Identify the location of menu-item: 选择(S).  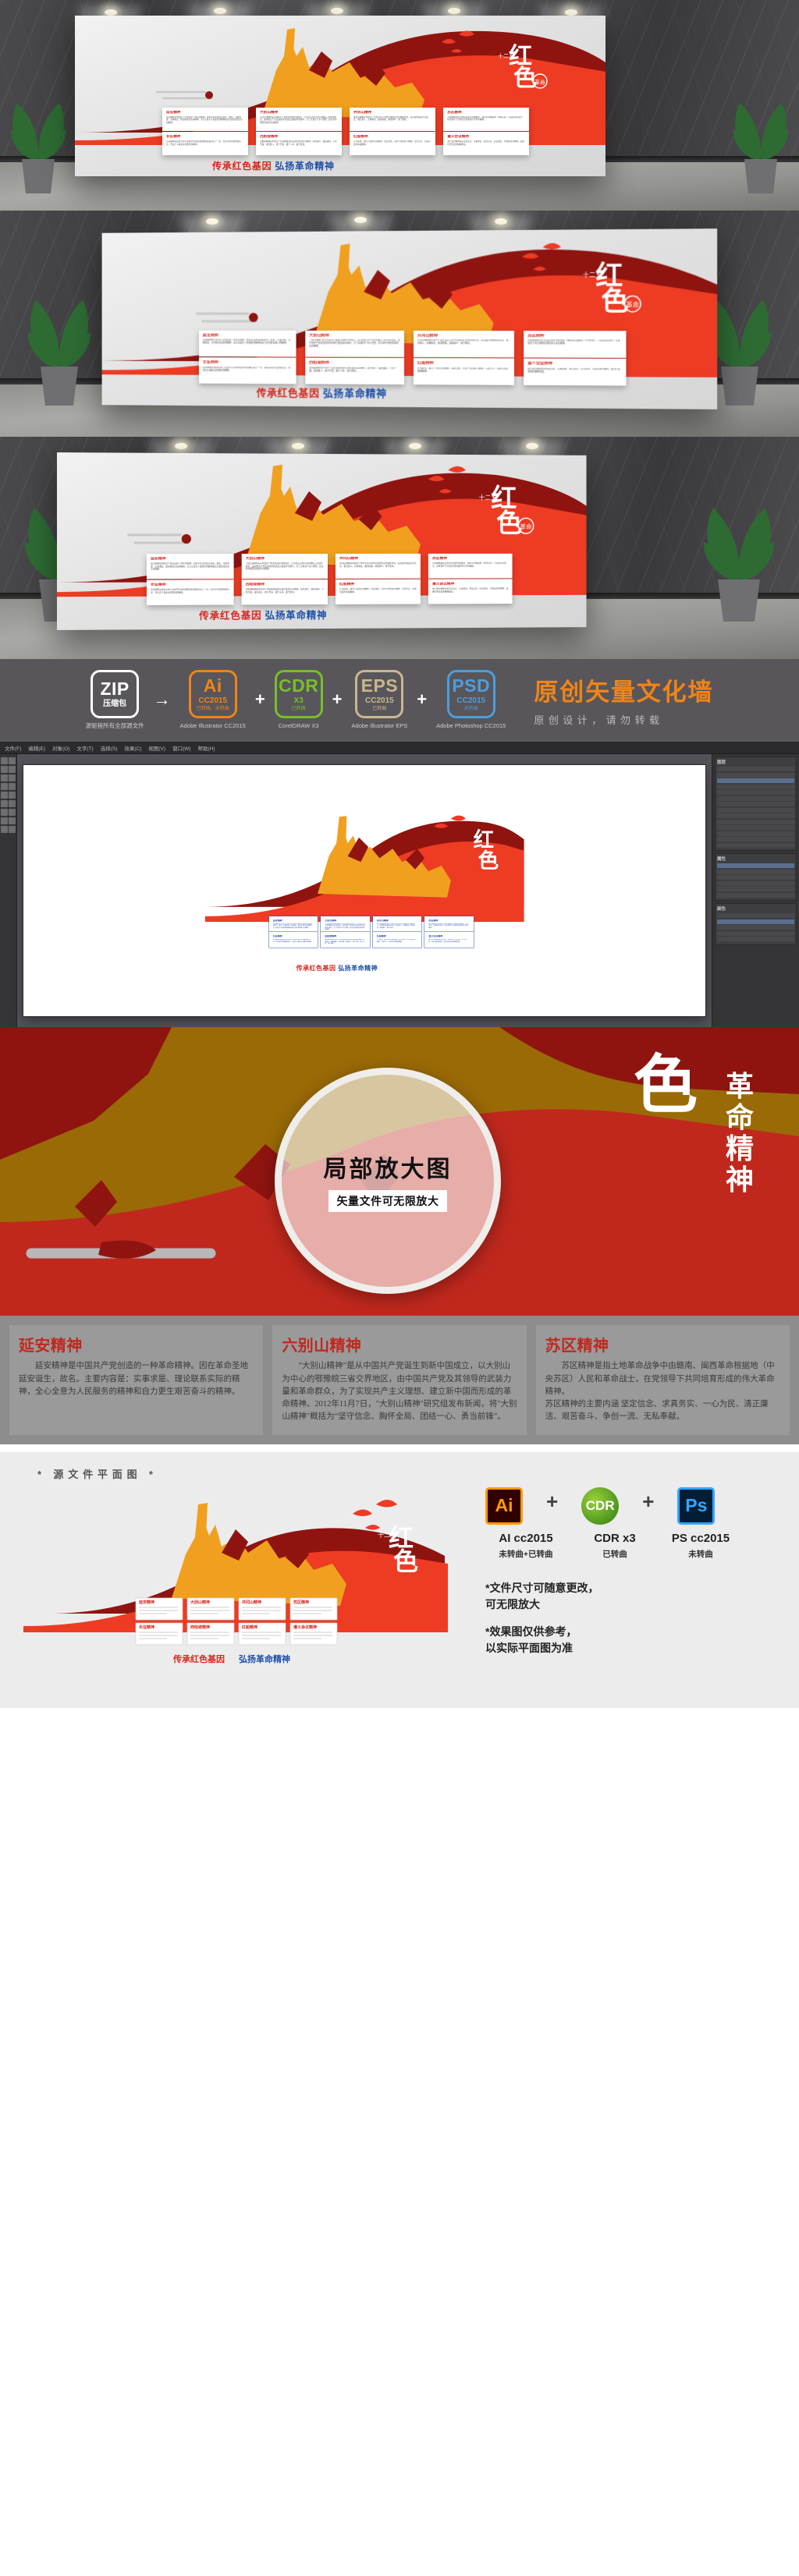
(110, 748).